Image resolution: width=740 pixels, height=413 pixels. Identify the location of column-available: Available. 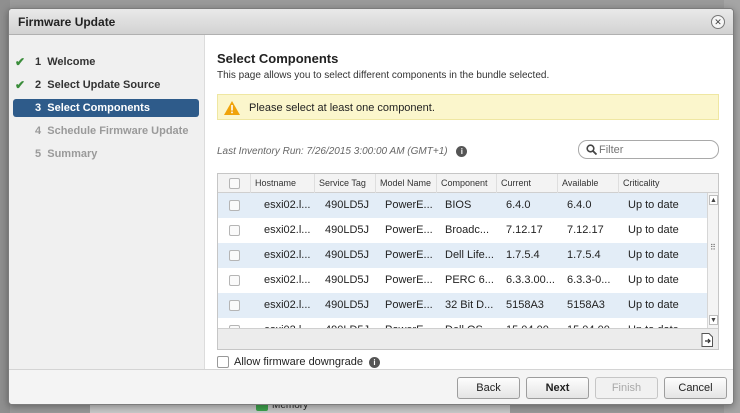
(587, 183).